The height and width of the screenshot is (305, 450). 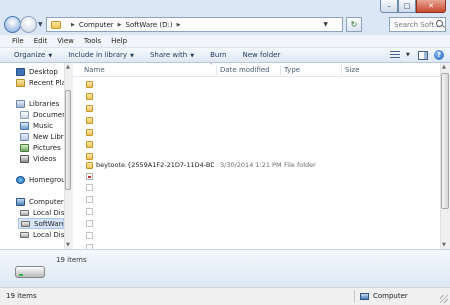 I want to click on burn-button: Burn, so click(x=218, y=55).